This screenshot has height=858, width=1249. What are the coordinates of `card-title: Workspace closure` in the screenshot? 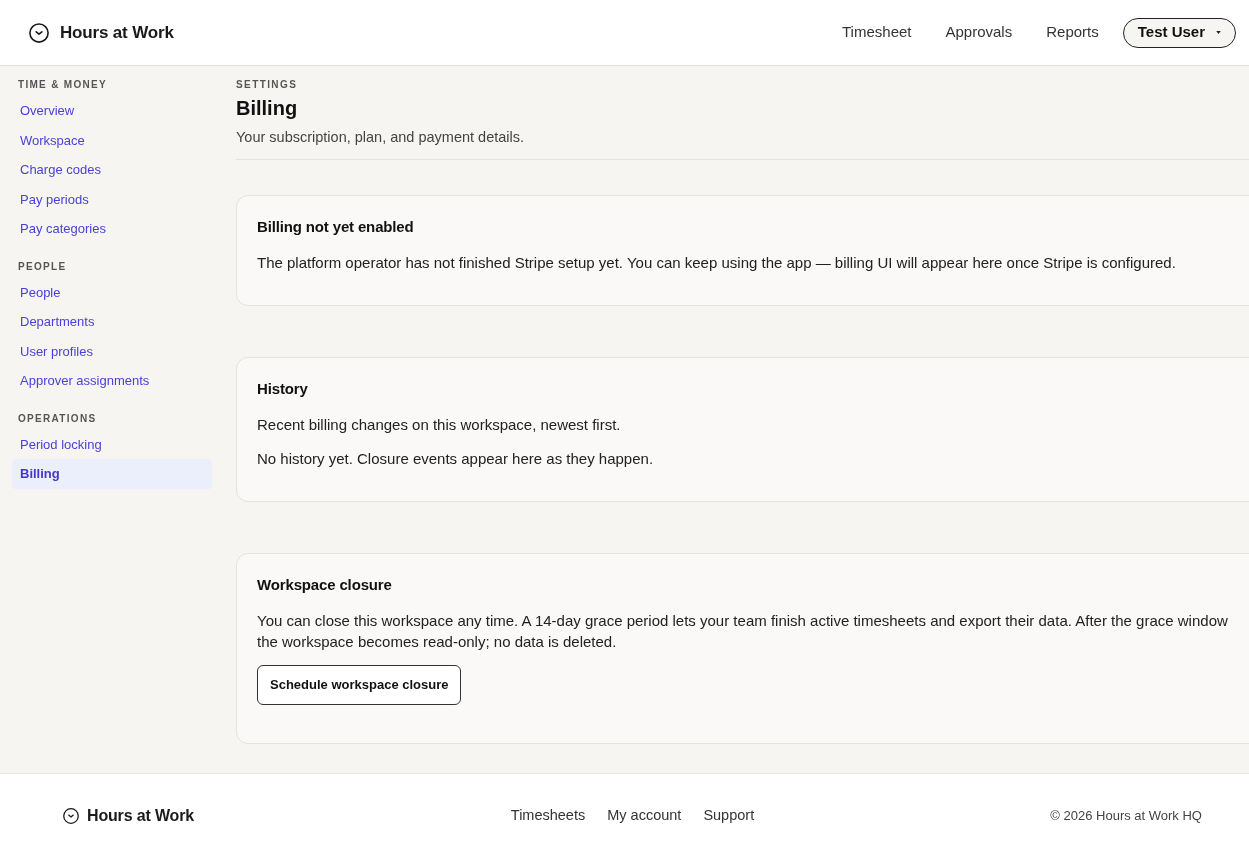 It's located at (324, 585).